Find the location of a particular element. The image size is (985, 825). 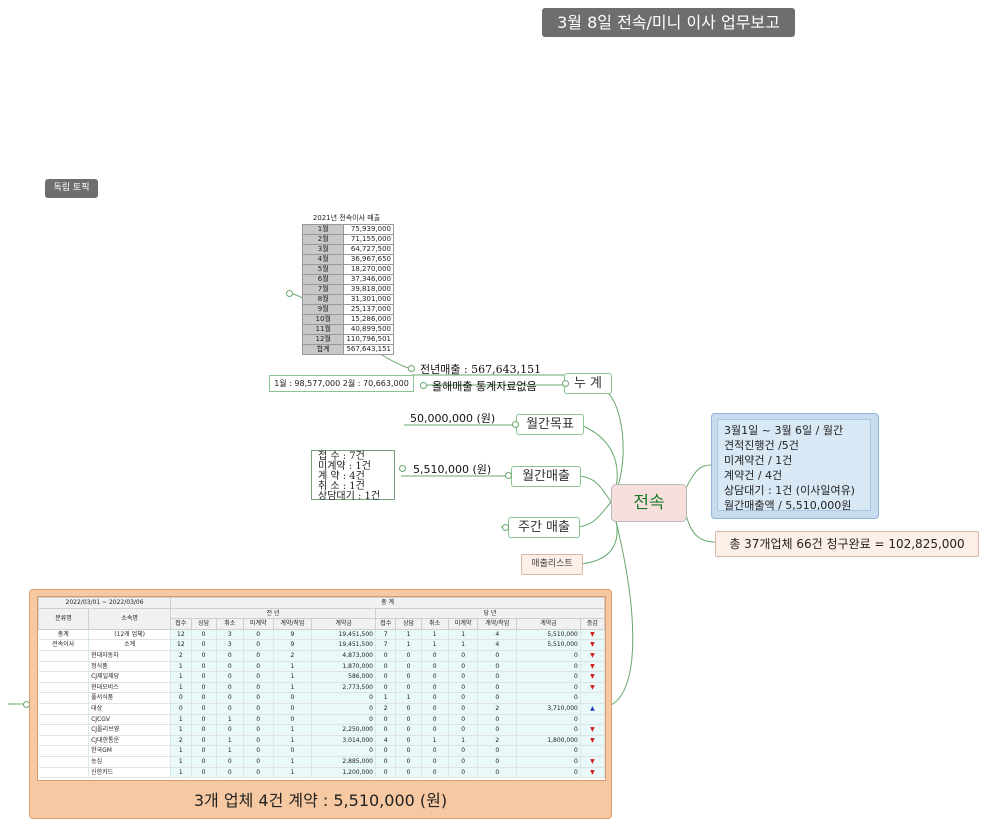

month-cell: 9월 is located at coordinates (323, 309).